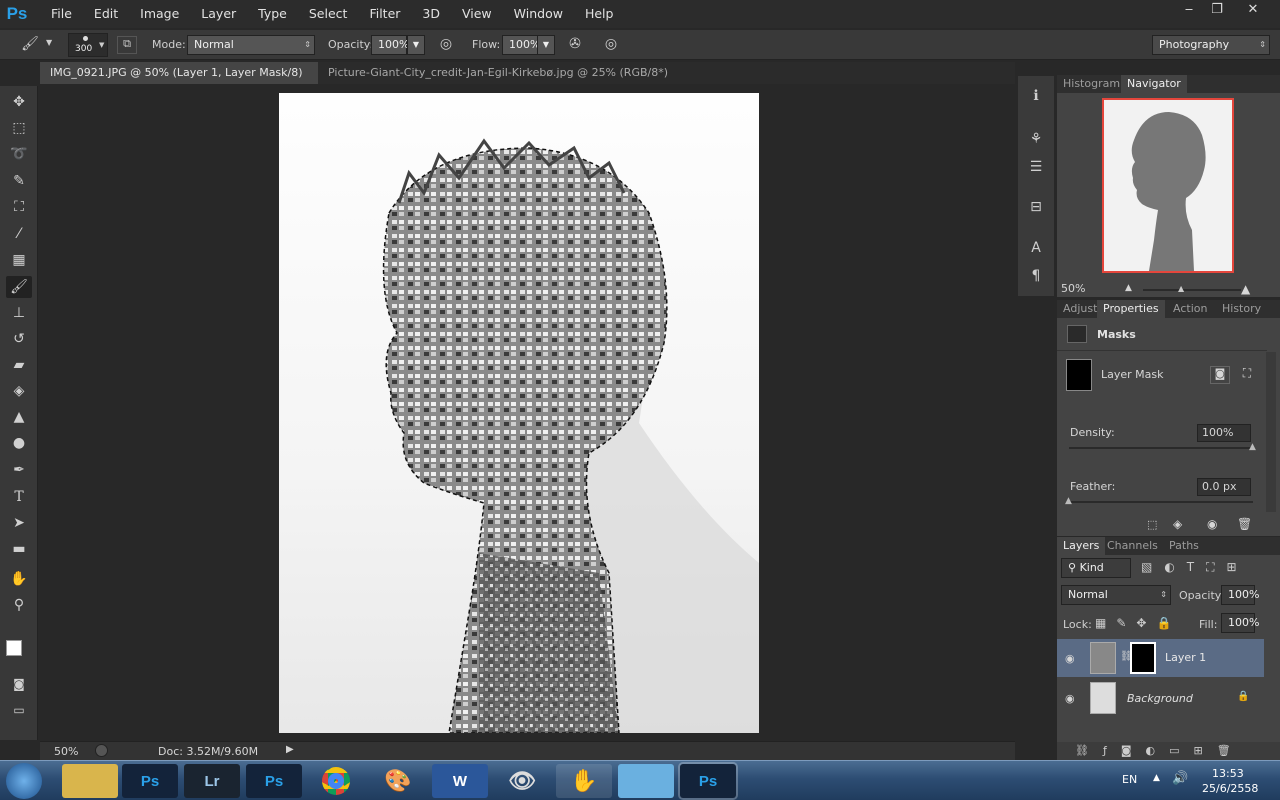  What do you see at coordinates (1228, 773) in the screenshot?
I see `clock-time: 13:53` at bounding box center [1228, 773].